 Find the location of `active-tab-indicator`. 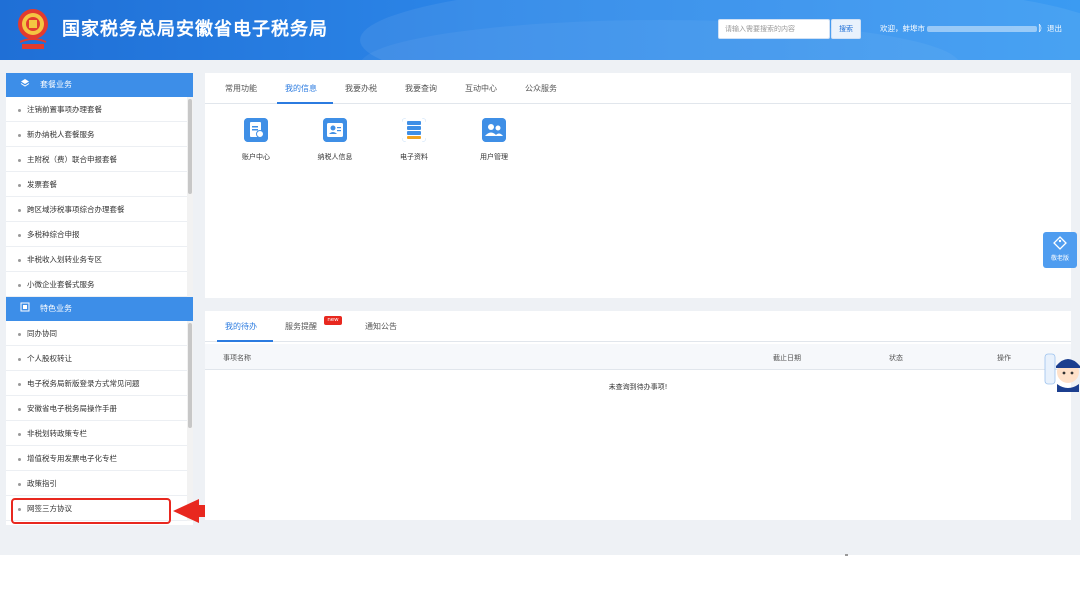

active-tab-indicator is located at coordinates (305, 103).